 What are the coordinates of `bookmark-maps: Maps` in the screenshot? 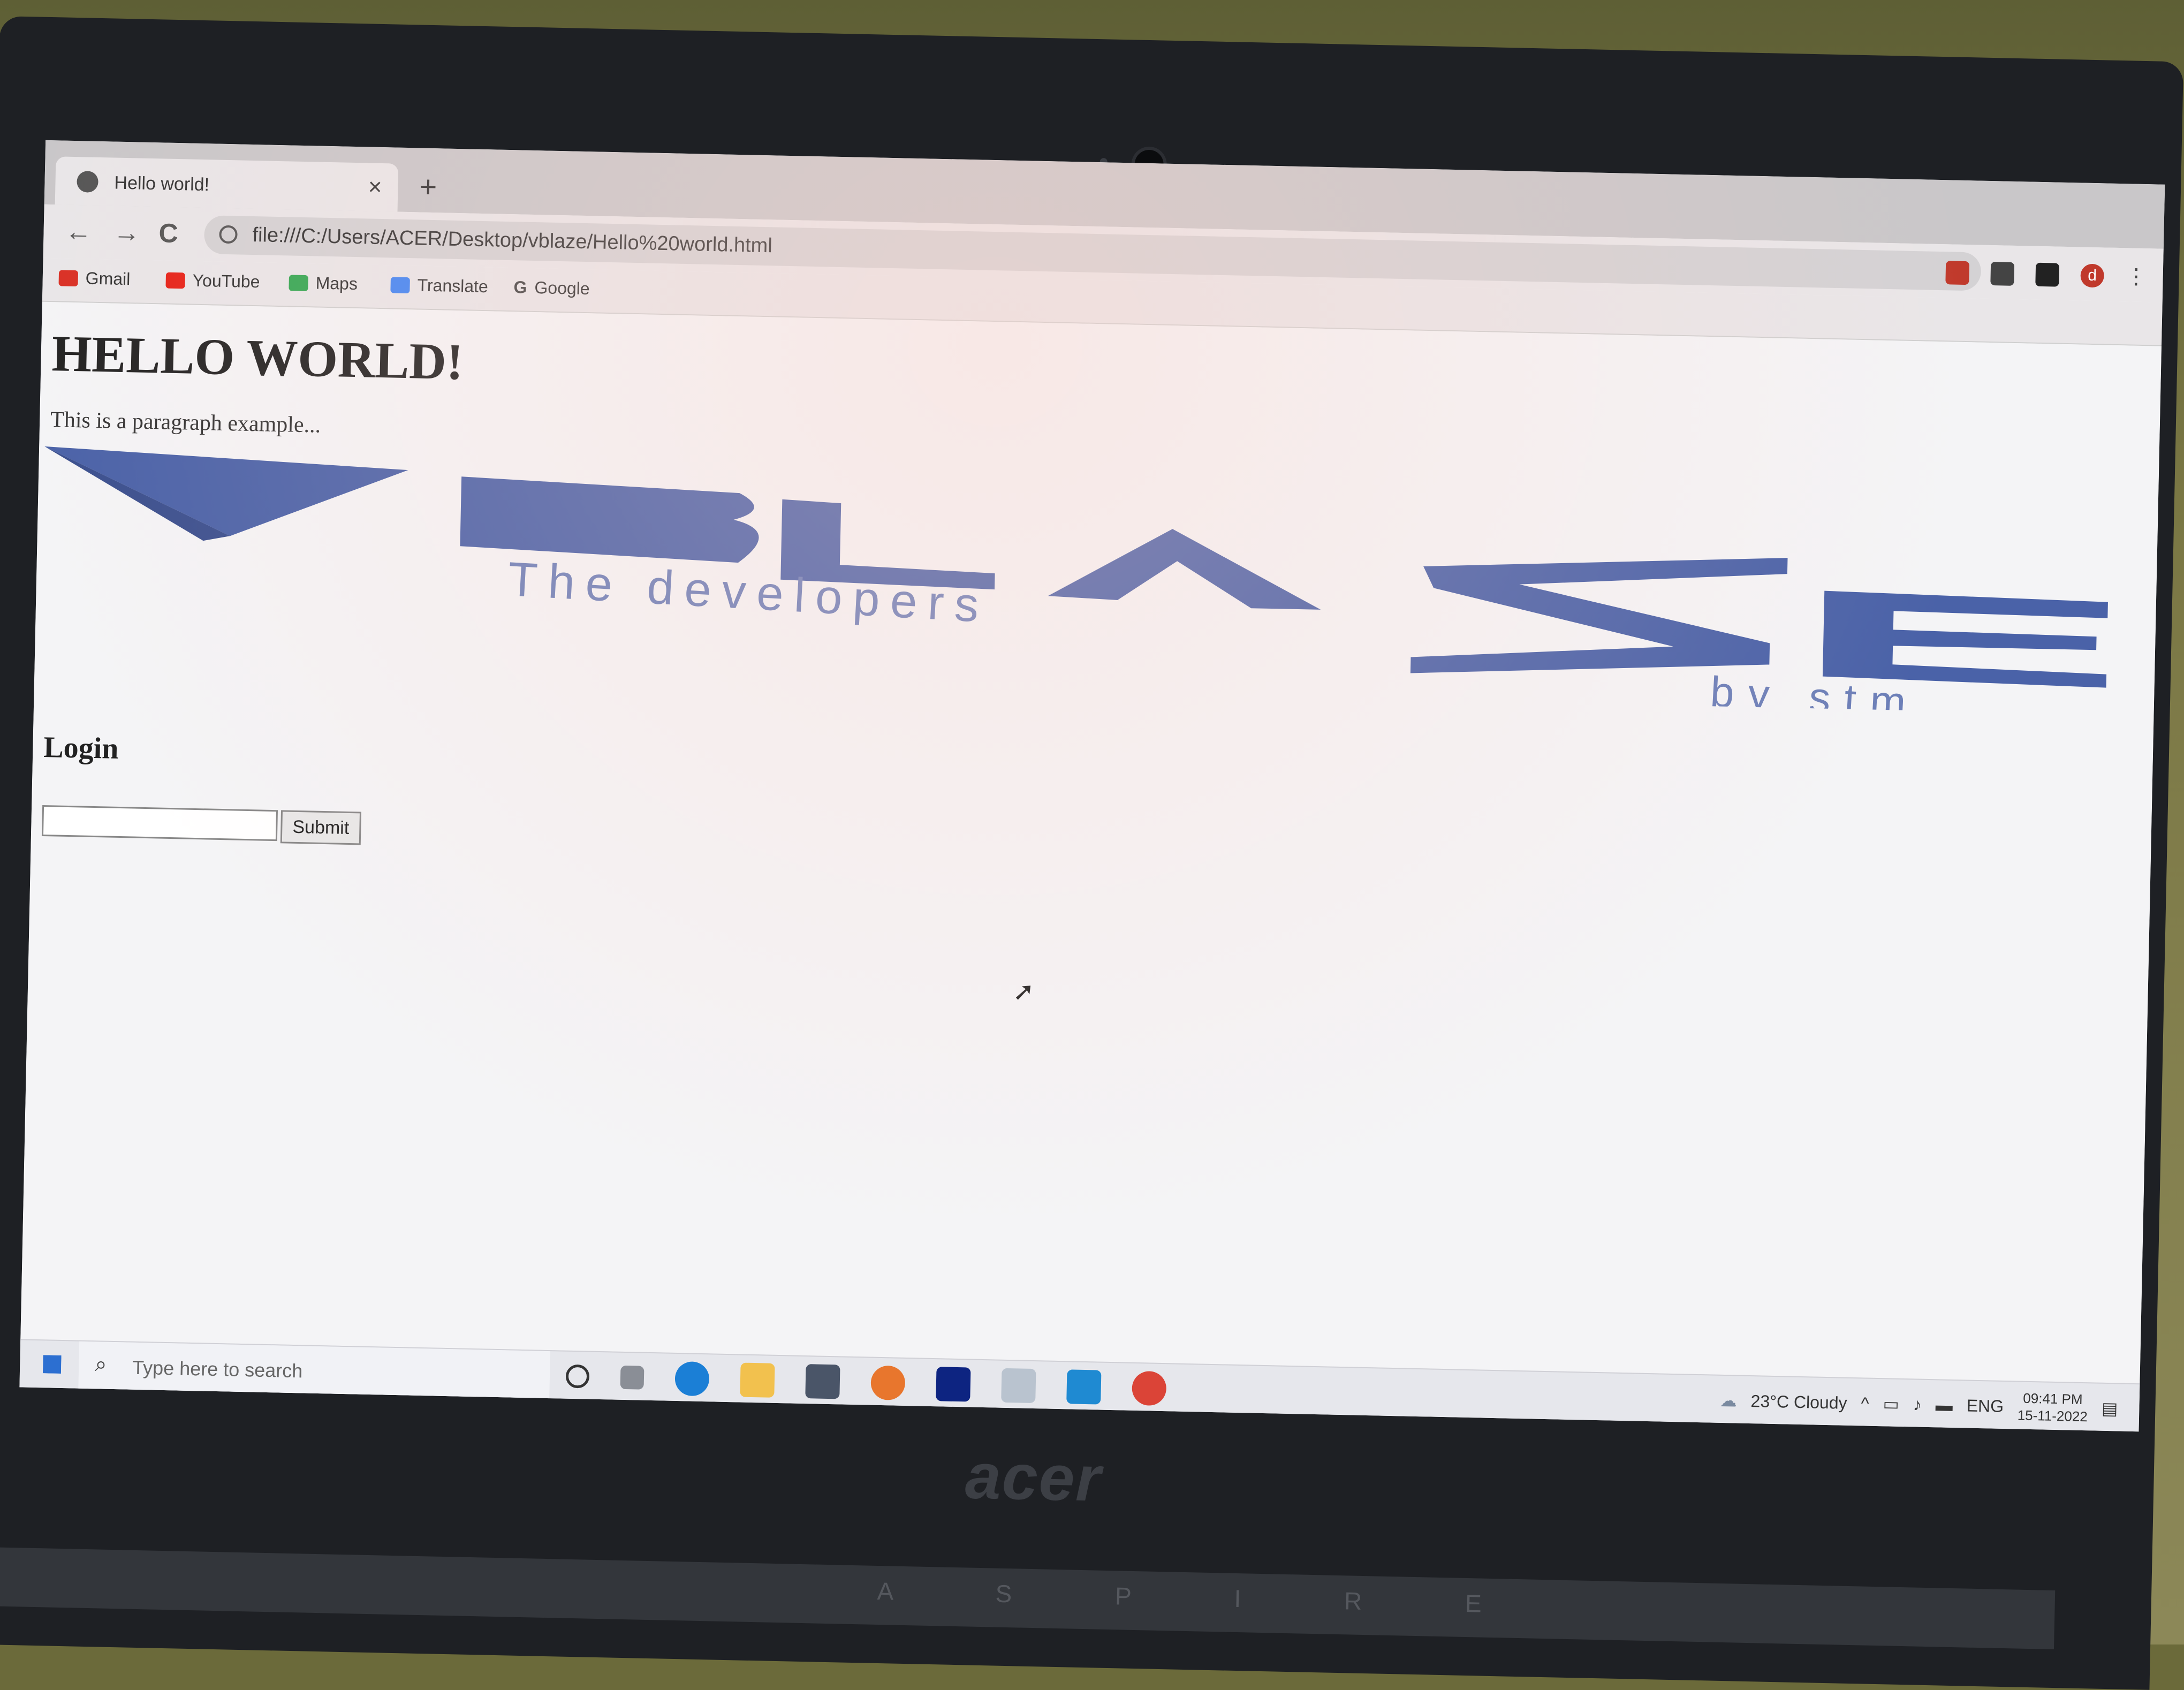 It's located at (323, 283).